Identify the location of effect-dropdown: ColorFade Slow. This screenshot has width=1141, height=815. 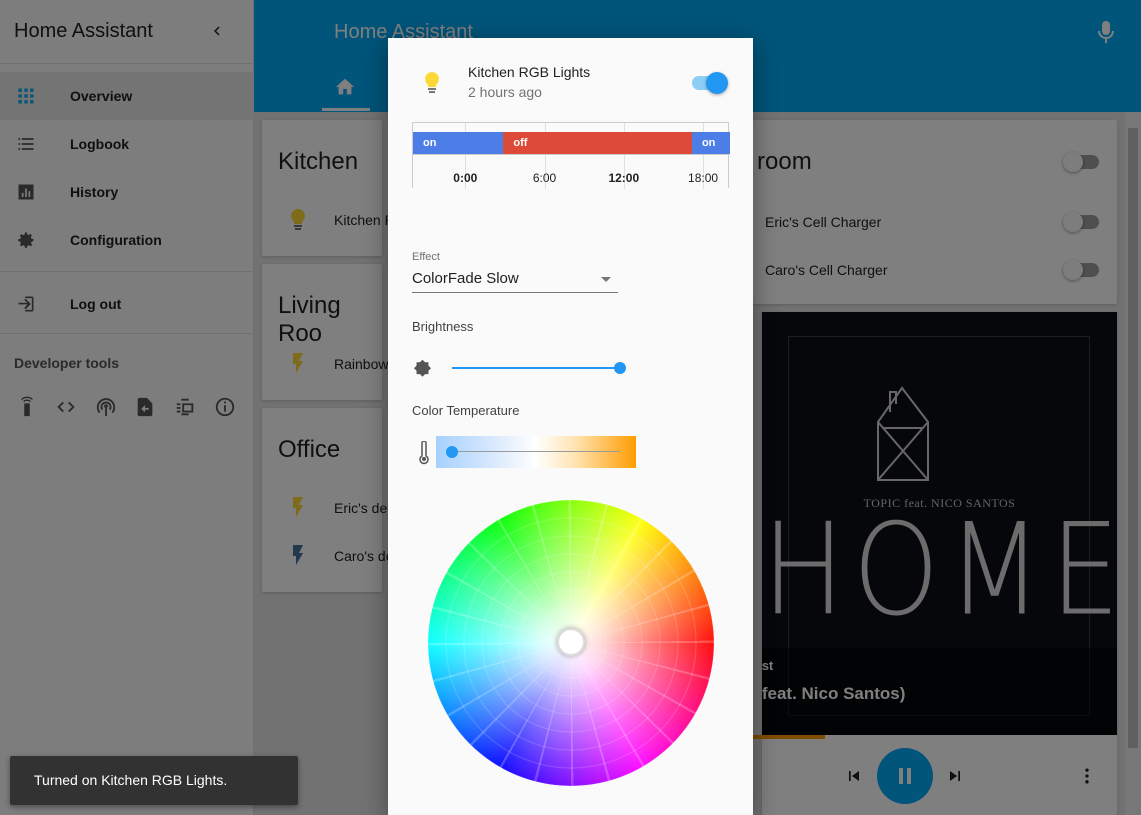
(515, 280).